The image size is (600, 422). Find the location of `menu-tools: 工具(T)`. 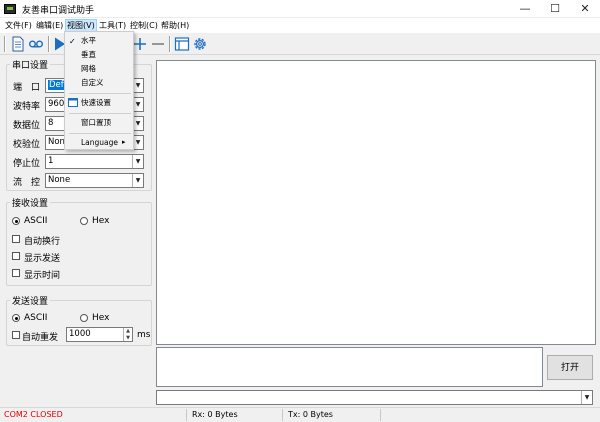

menu-tools: 工具(T) is located at coordinates (112, 25).